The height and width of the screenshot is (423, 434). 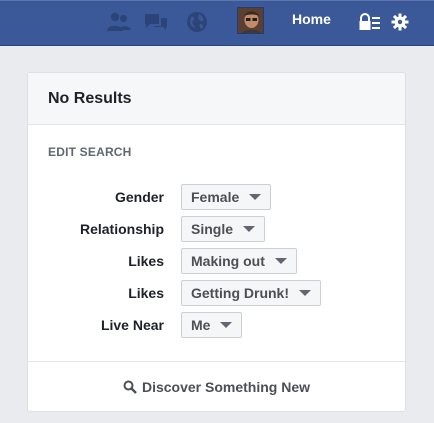 What do you see at coordinates (197, 22) in the screenshot?
I see `notifications-globe-icon` at bounding box center [197, 22].